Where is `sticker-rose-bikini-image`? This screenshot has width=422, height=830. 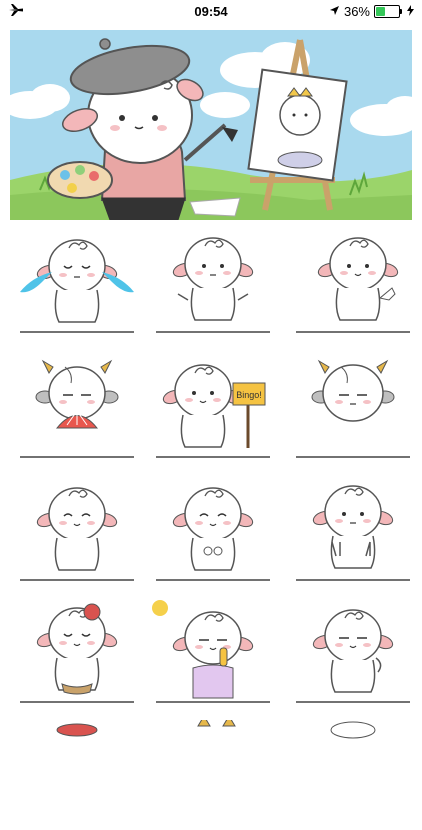
sticker-rose-bikini-image is located at coordinates (77, 653).